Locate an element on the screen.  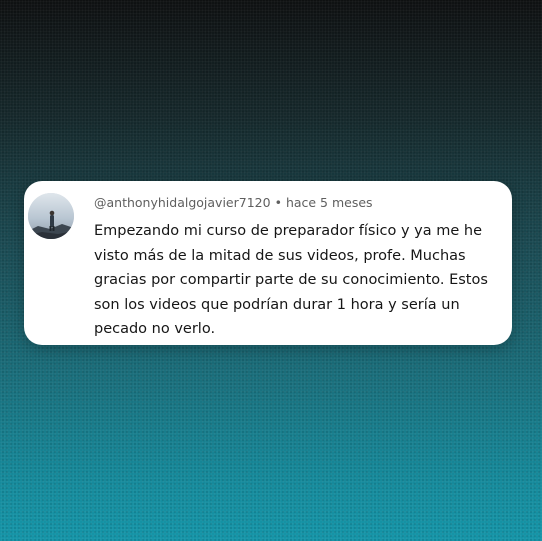
avatar-photo-icon is located at coordinates (51, 216).